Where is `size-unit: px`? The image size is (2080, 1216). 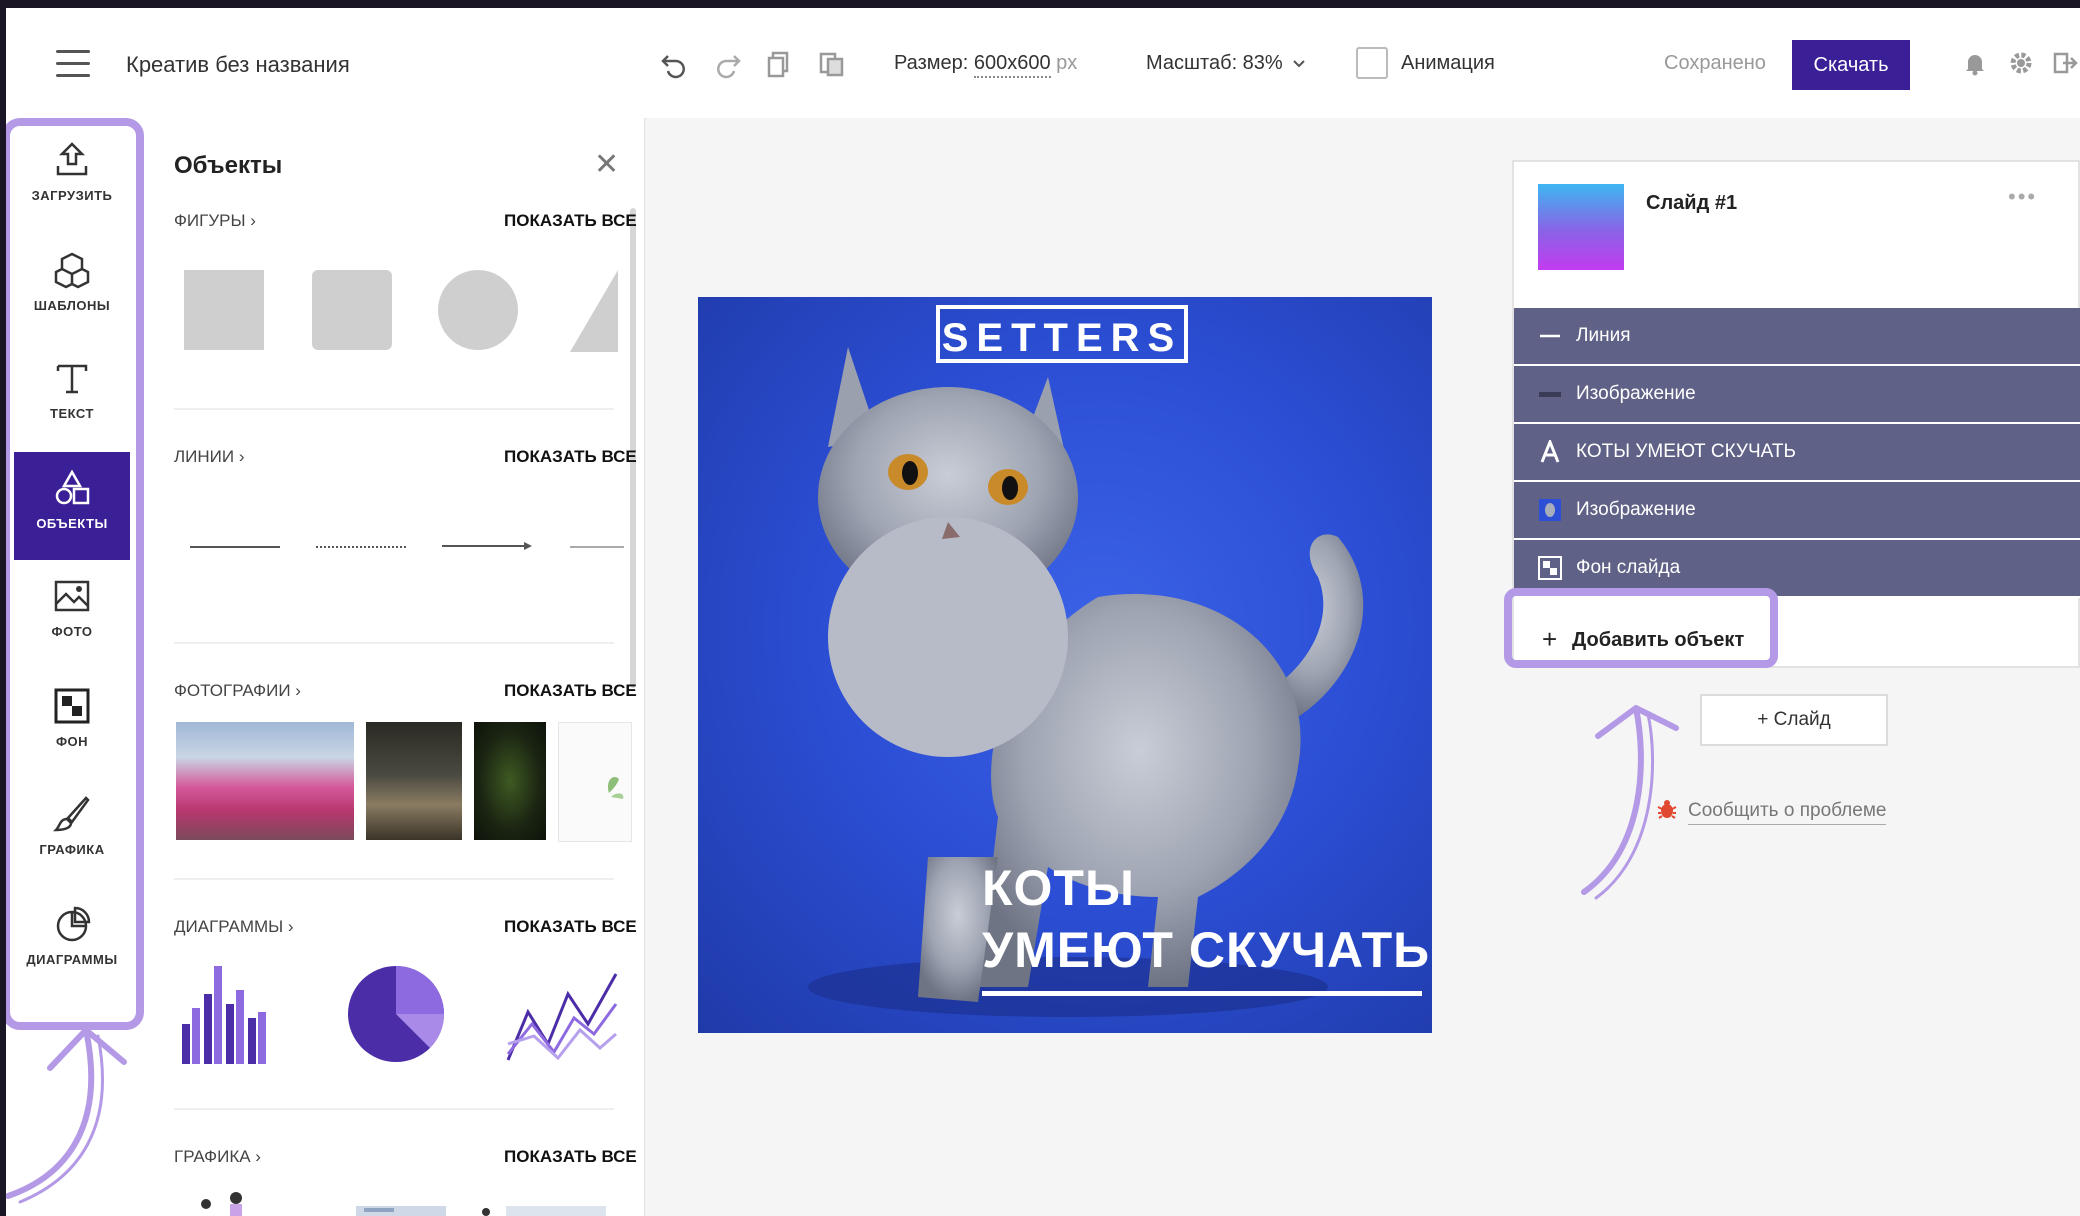
size-unit: px is located at coordinates (1067, 63).